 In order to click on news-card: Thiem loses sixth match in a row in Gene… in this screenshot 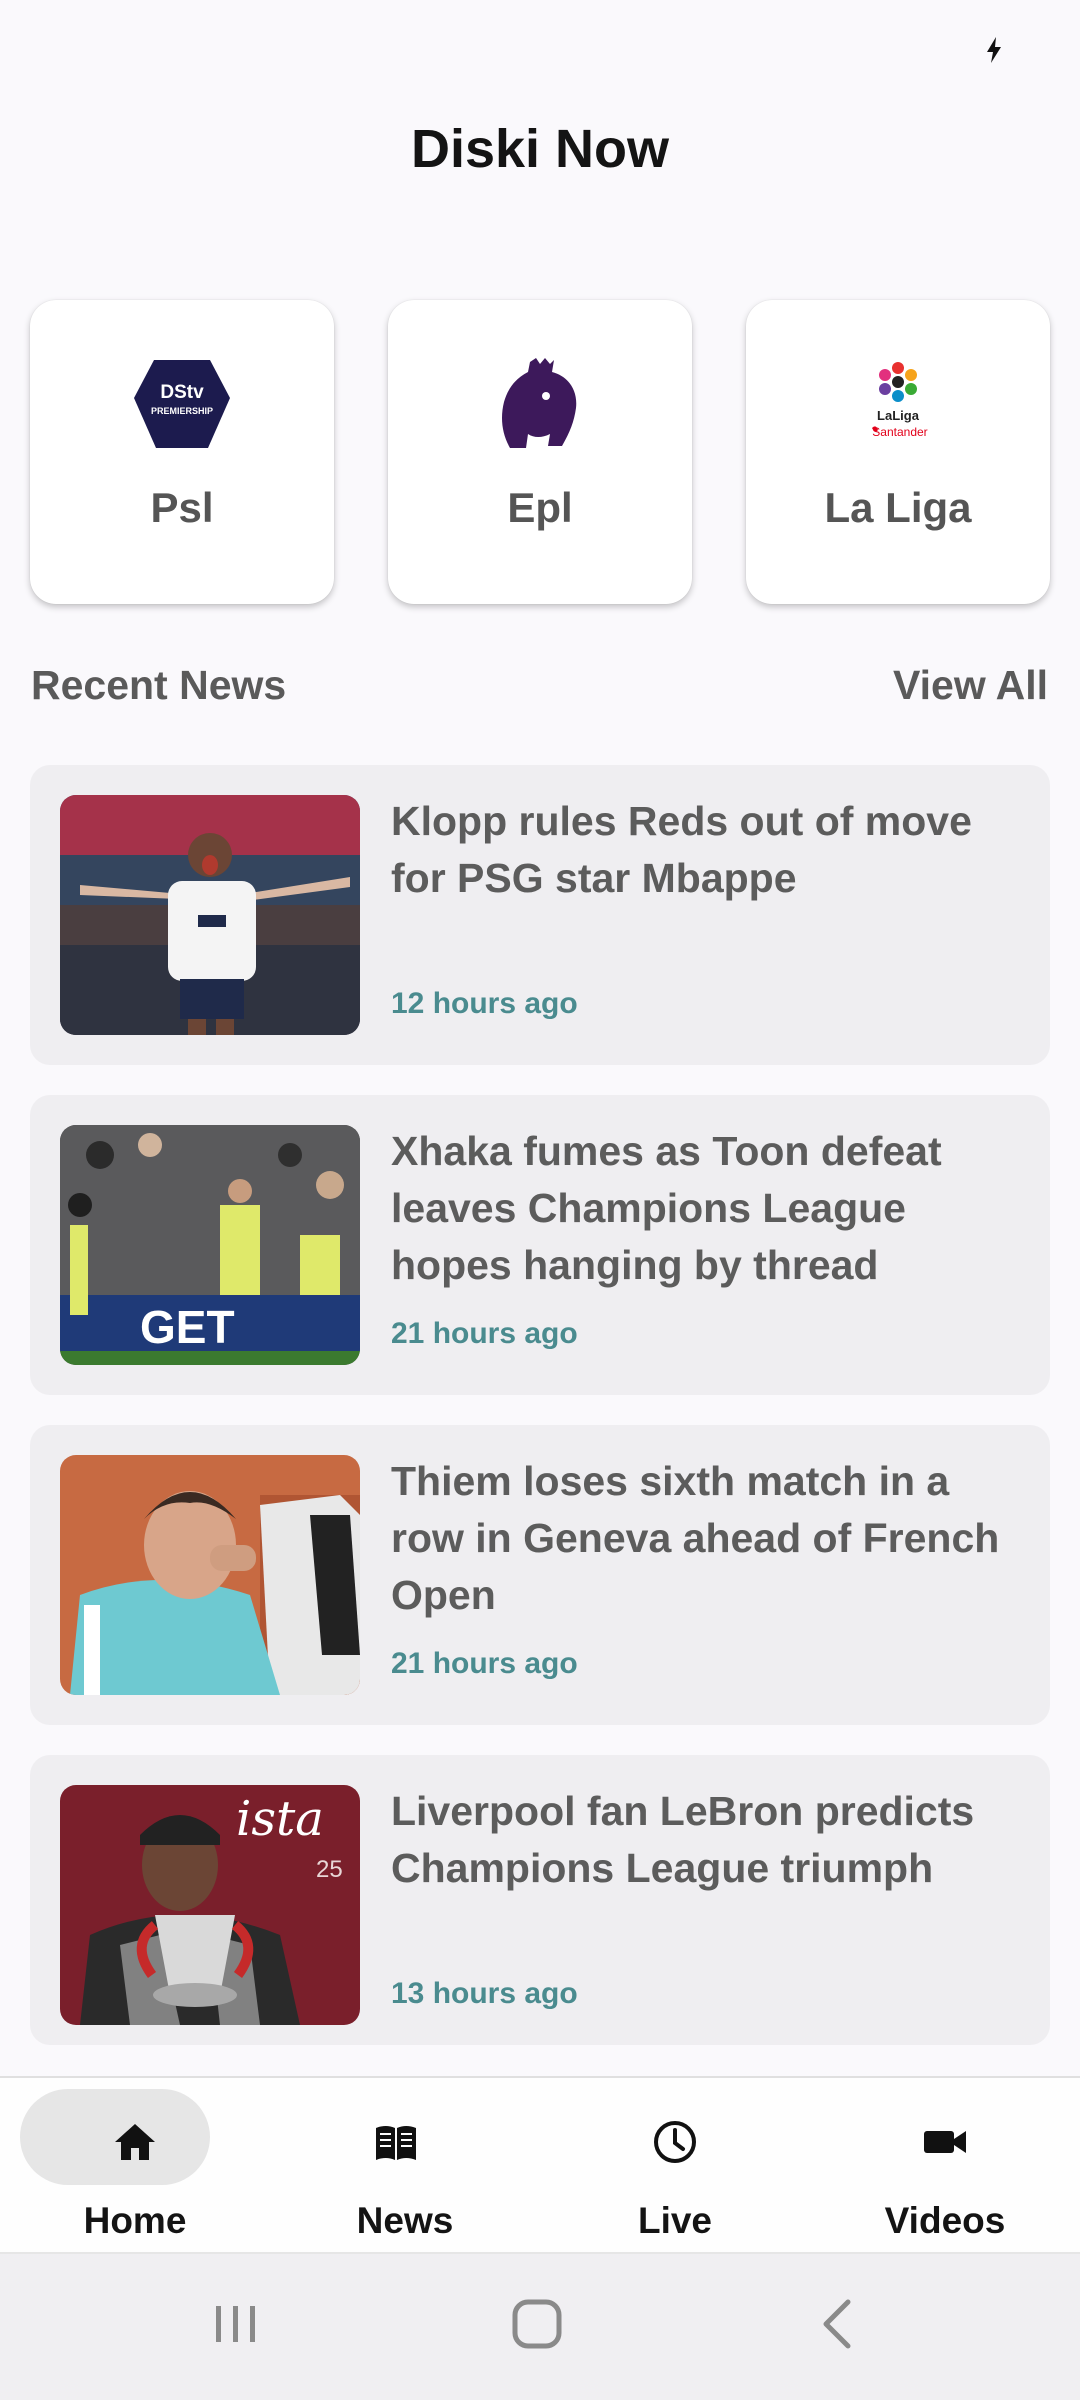, I will do `click(540, 1575)`.